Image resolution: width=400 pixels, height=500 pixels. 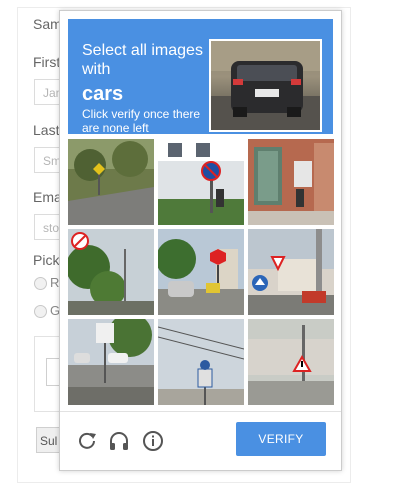 What do you see at coordinates (153, 441) in the screenshot?
I see `info-icon` at bounding box center [153, 441].